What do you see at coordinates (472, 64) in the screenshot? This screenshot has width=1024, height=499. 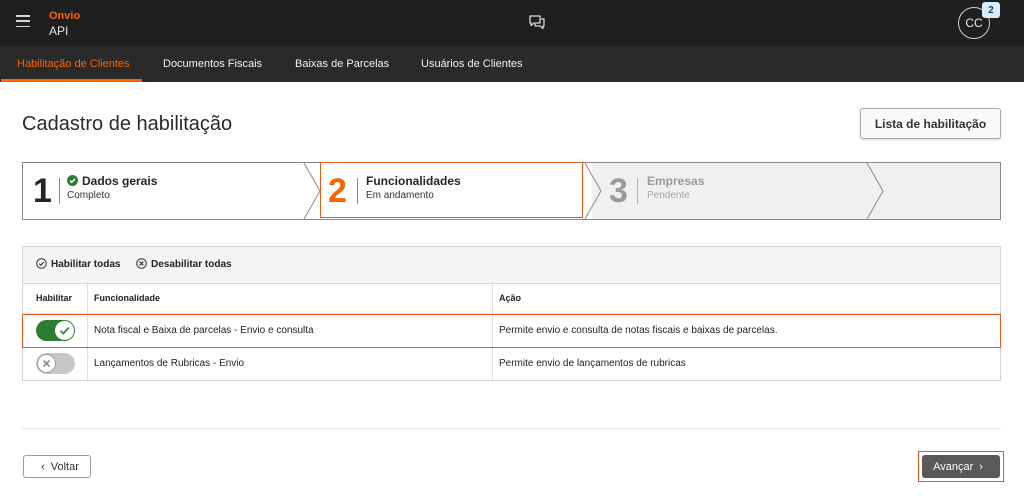 I see `tab-usuarios-clientes: Usuários de Clientes` at bounding box center [472, 64].